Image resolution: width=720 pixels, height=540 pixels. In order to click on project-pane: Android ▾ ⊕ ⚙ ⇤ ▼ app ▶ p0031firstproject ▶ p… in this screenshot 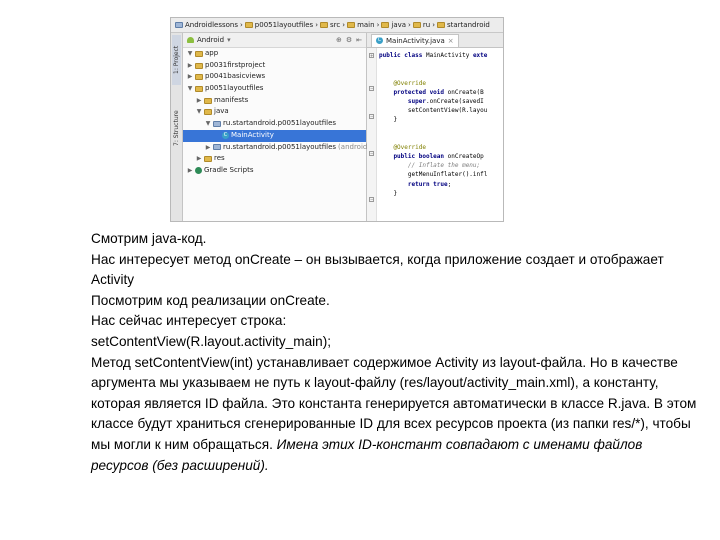, I will do `click(283, 127)`.